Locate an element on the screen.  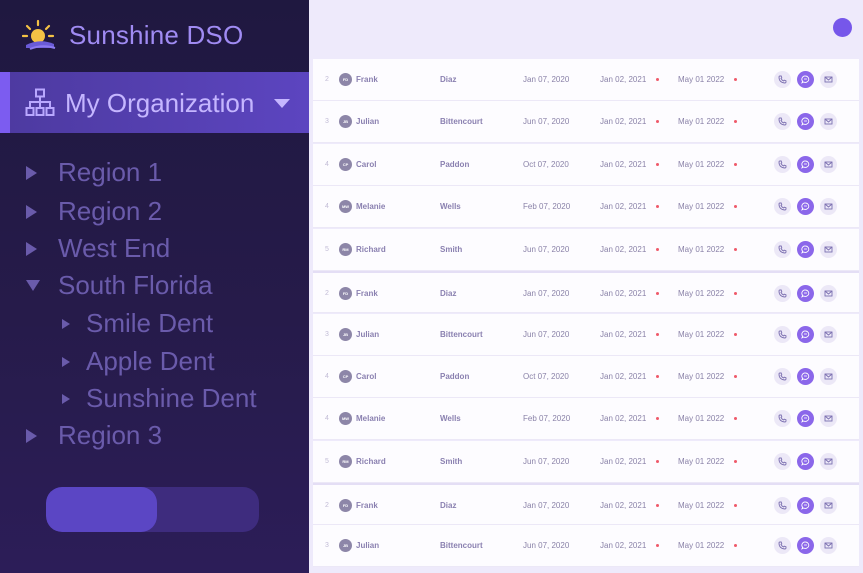
first-name: Julian is located at coordinates (368, 545).